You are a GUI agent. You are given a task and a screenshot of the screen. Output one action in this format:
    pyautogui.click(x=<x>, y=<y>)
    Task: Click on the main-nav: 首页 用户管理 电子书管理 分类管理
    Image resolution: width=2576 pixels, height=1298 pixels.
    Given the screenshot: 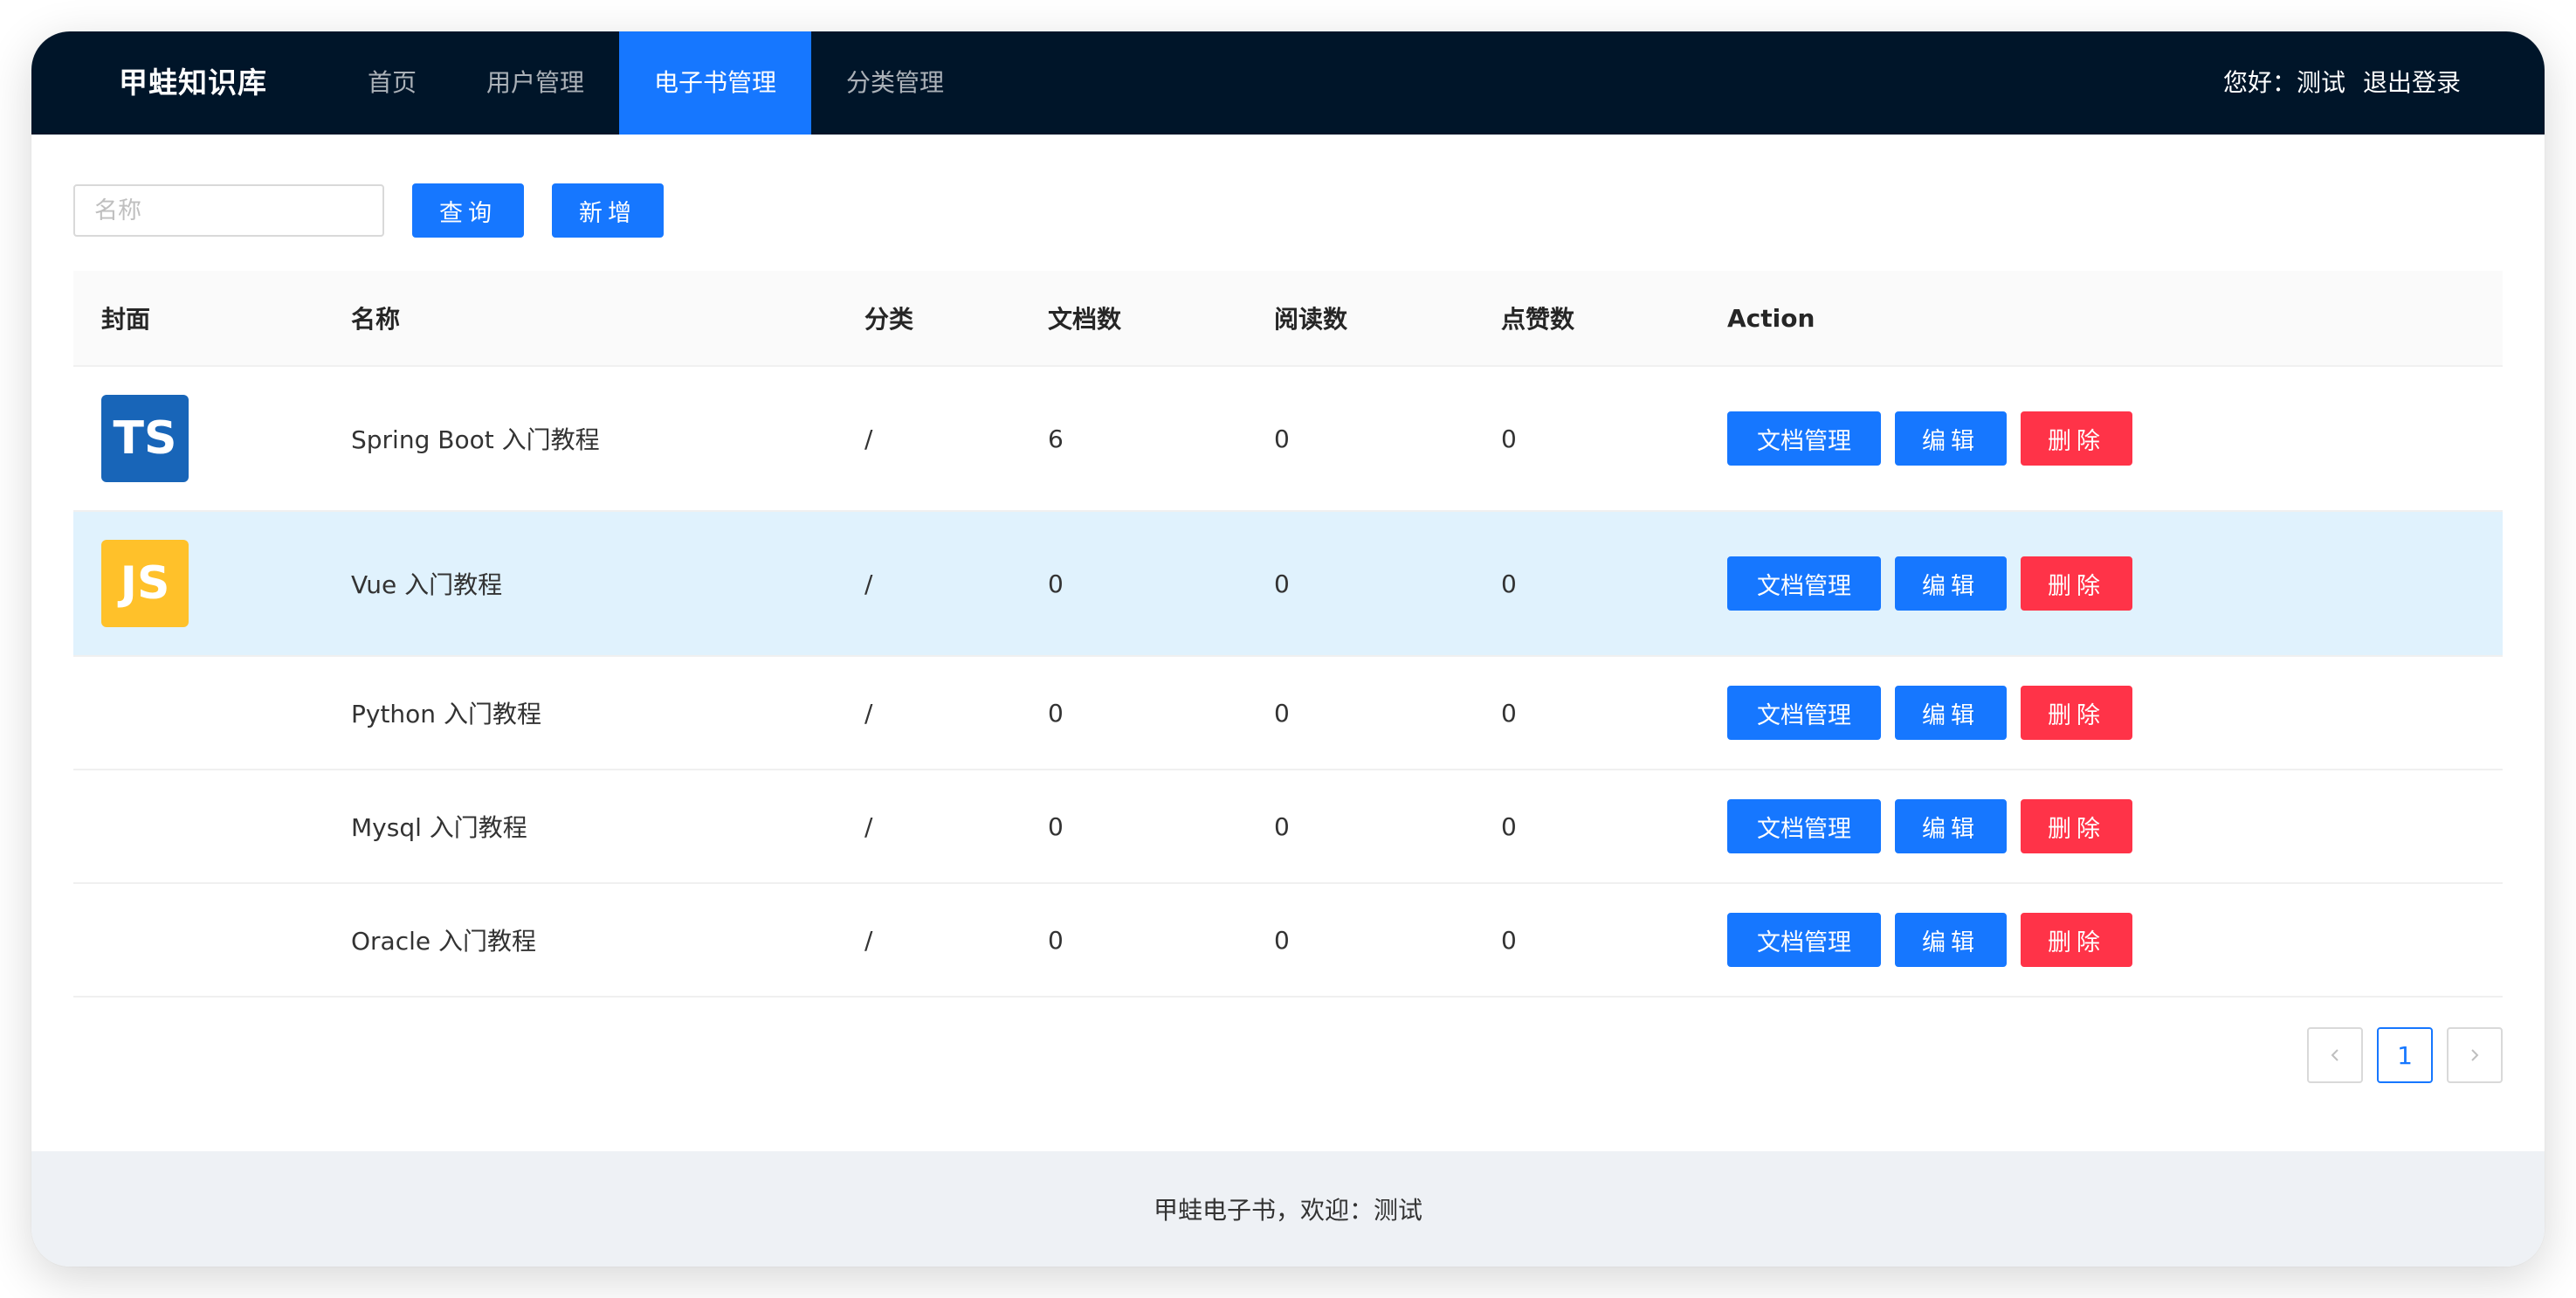 What is the action you would take?
    pyautogui.click(x=656, y=83)
    